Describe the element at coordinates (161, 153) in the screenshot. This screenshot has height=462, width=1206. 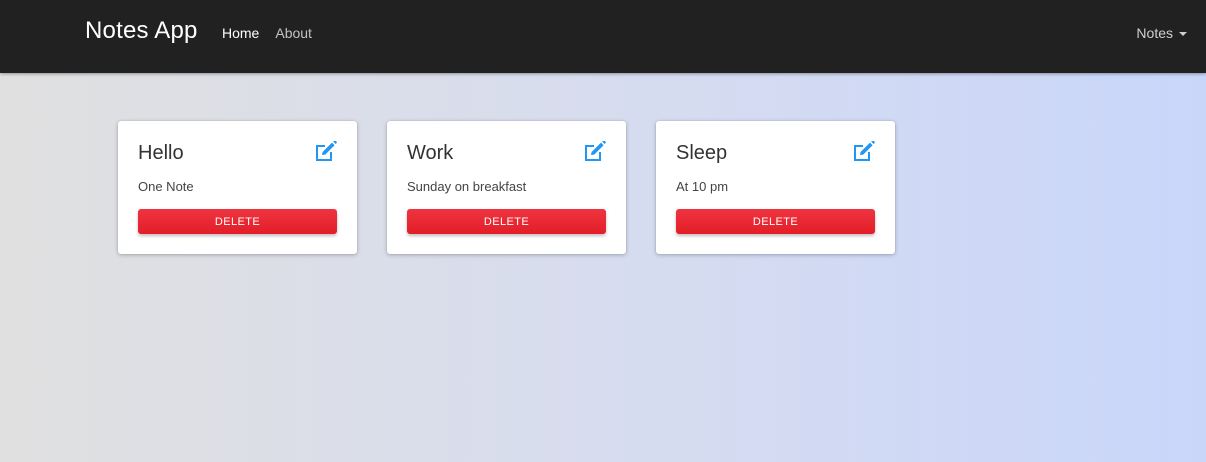
I see `note-title: Hello` at that location.